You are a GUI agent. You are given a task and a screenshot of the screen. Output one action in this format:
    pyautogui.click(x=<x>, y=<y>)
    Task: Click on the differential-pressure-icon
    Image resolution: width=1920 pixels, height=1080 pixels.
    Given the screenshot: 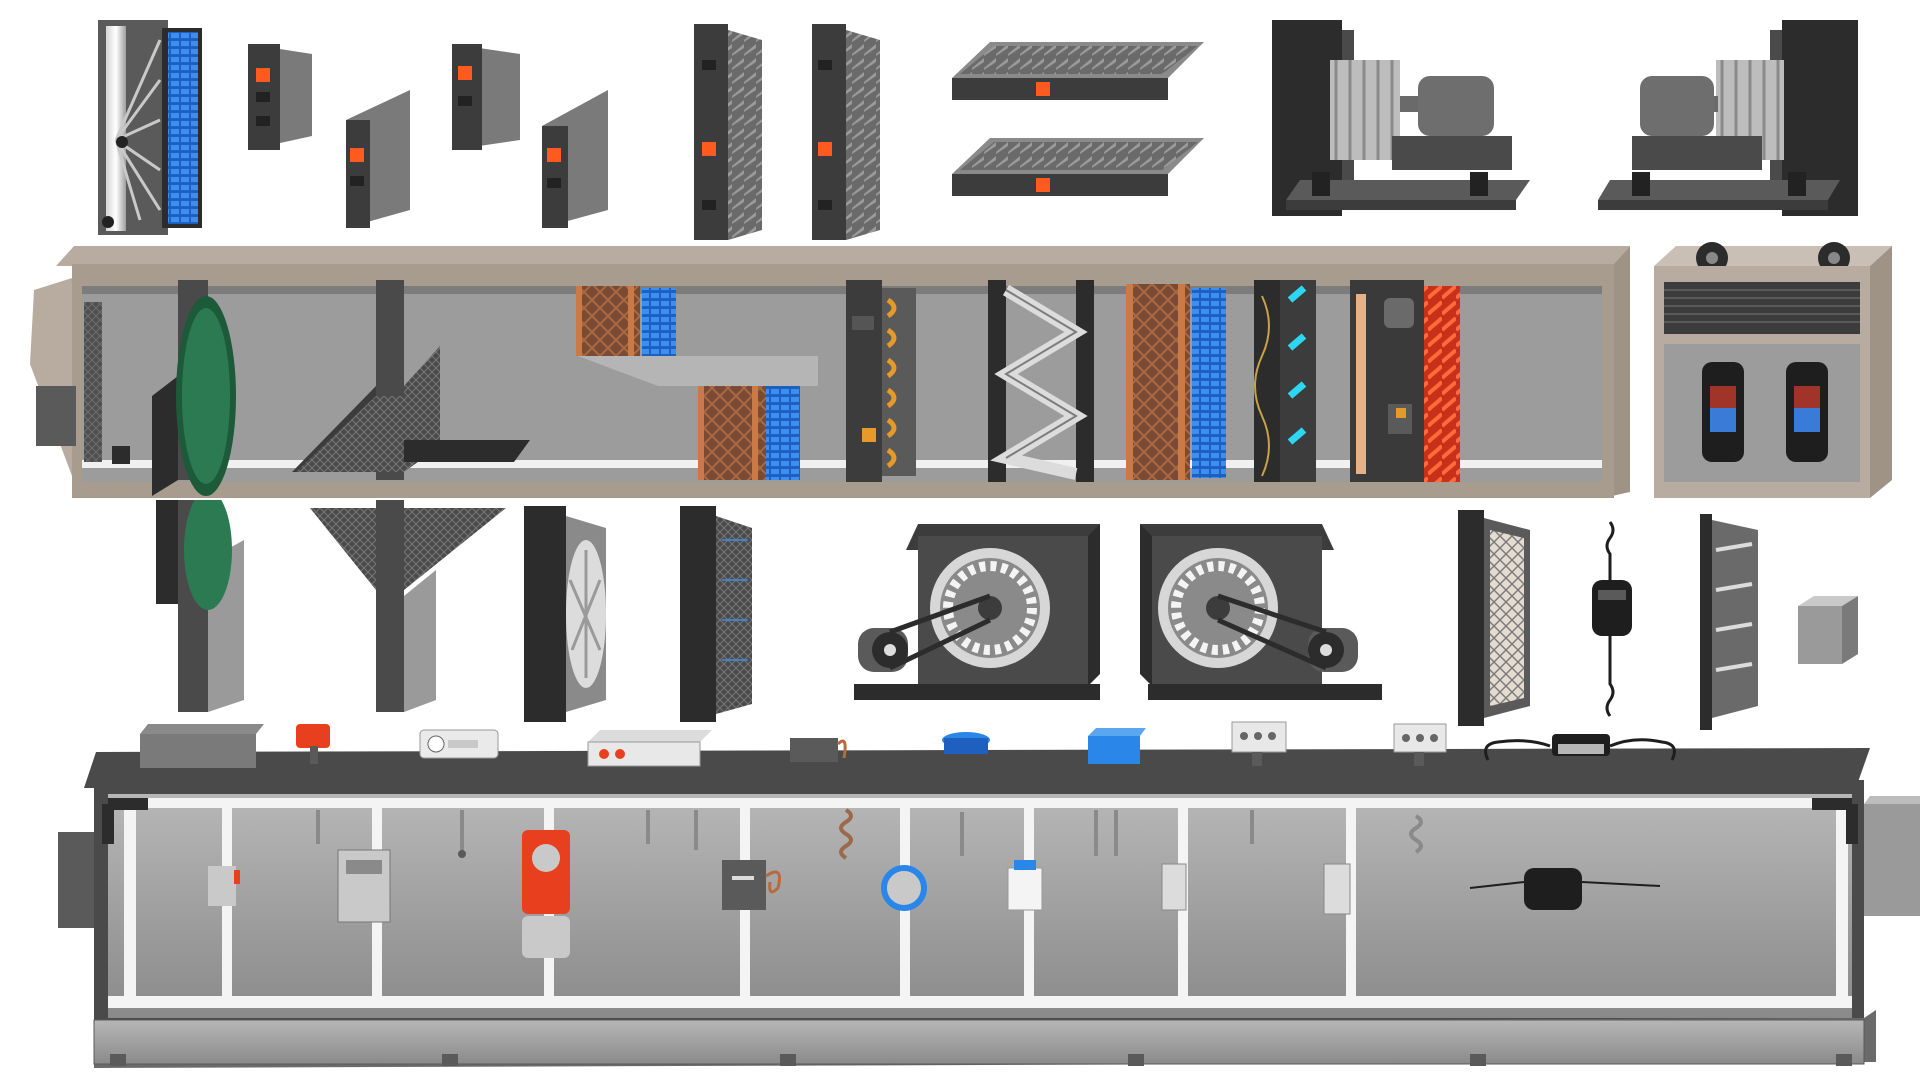 What is the action you would take?
    pyautogui.click(x=818, y=750)
    